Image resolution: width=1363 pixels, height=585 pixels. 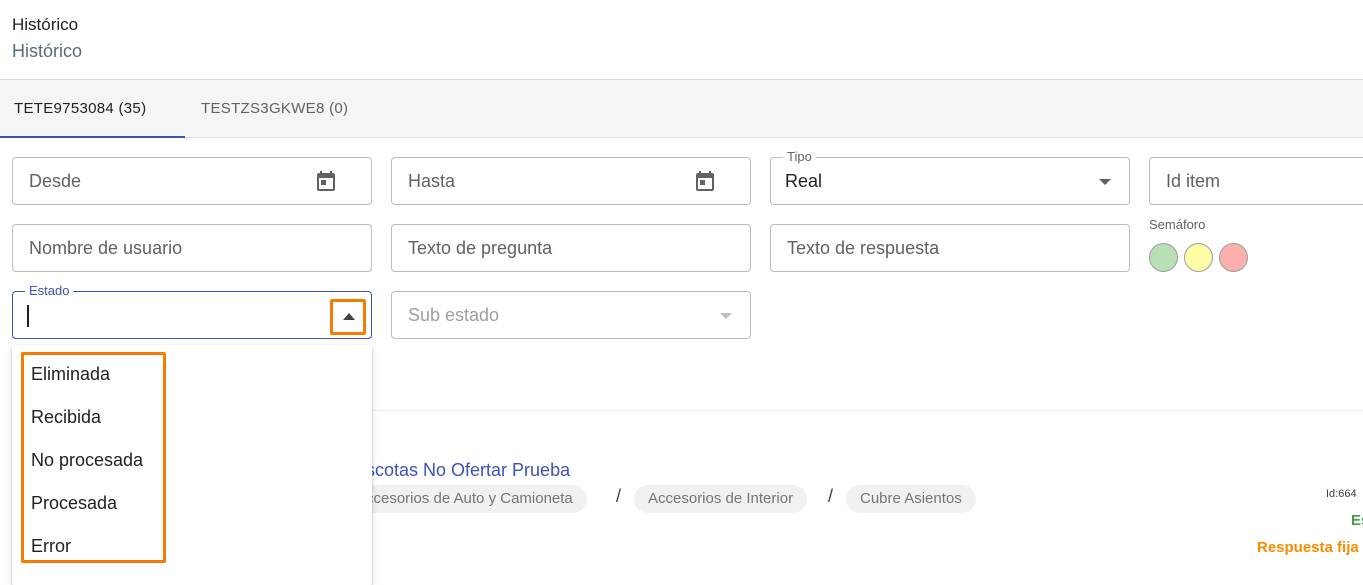 I want to click on tipo-value: Real, so click(x=804, y=181).